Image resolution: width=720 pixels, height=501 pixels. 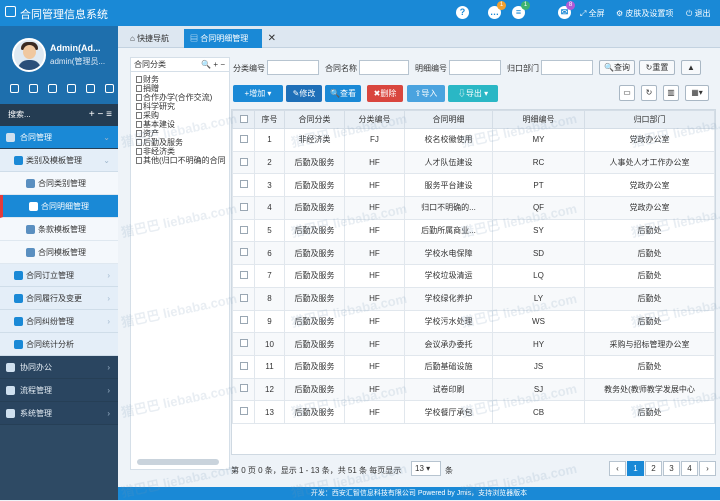 What do you see at coordinates (649, 93) in the screenshot?
I see `refresh-icon: ↻` at bounding box center [649, 93].